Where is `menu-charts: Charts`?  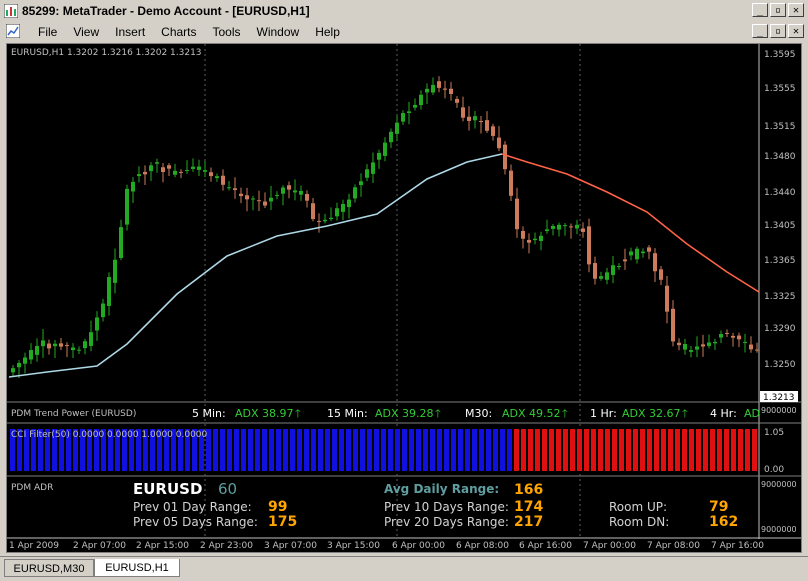 menu-charts: Charts is located at coordinates (178, 32).